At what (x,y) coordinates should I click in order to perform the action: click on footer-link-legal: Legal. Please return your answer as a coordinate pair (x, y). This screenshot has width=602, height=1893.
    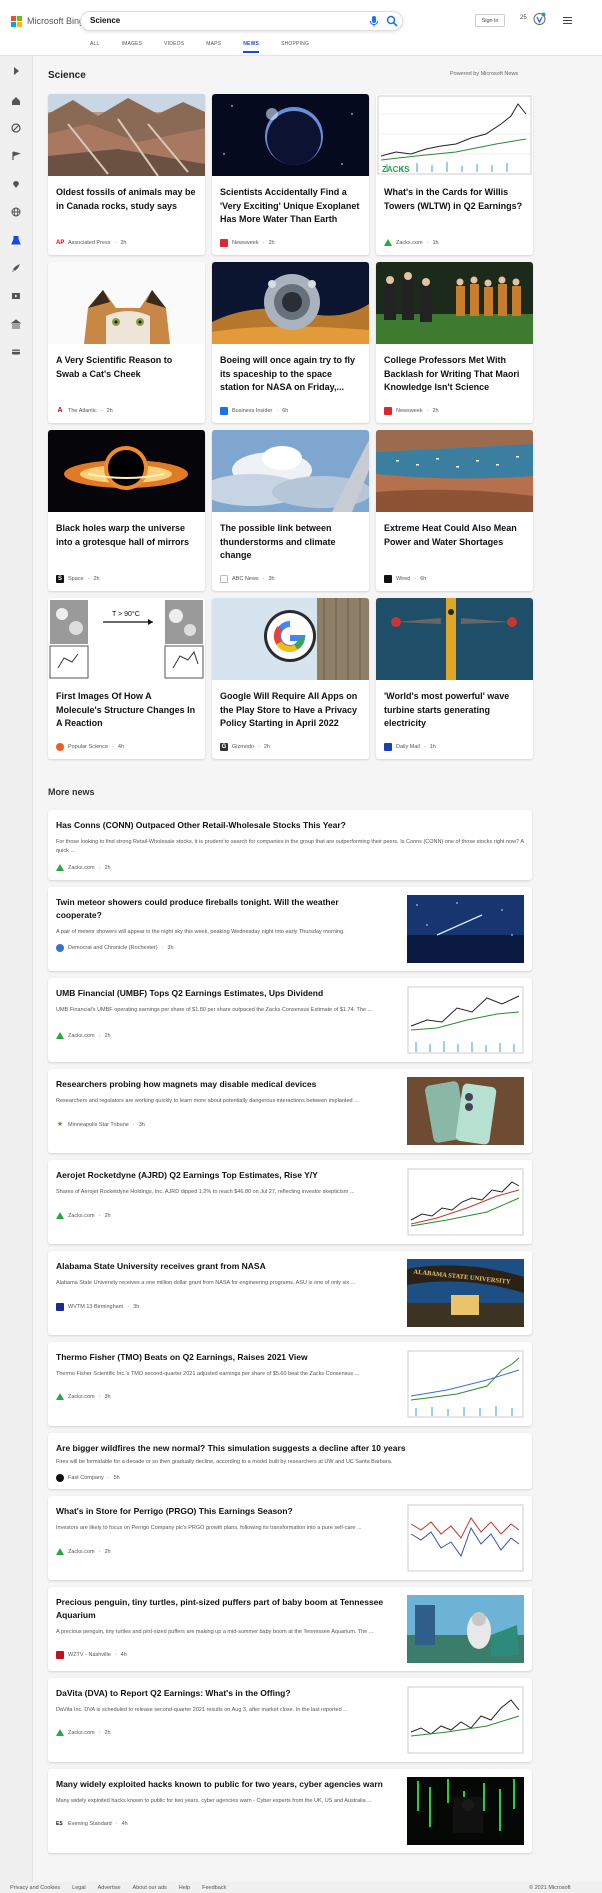
    Looking at the image, I should click on (78, 1888).